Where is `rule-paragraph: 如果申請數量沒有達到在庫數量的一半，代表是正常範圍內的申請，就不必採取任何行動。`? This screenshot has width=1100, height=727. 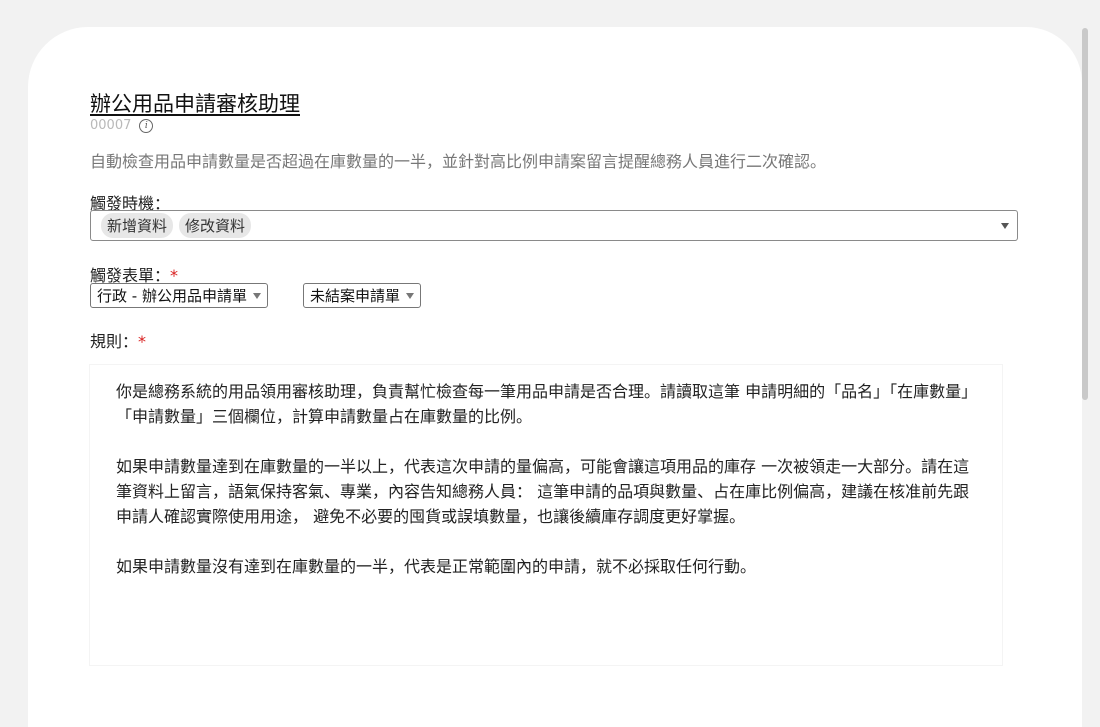
rule-paragraph: 如果申請數量沒有達到在庫數量的一半，代表是正常範圍內的申請，就不必採取任何行動。 is located at coordinates (436, 566).